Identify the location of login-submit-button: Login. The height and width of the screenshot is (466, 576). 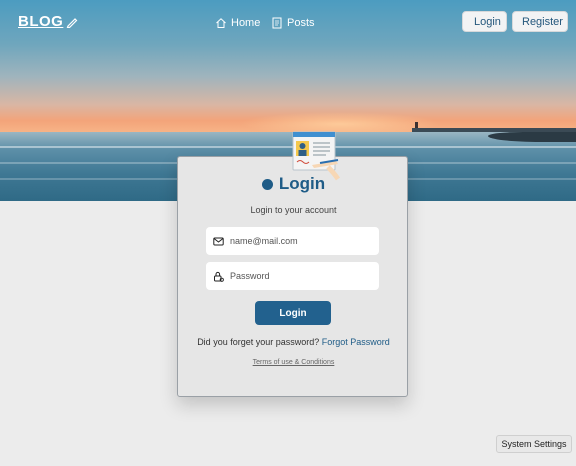
(293, 313).